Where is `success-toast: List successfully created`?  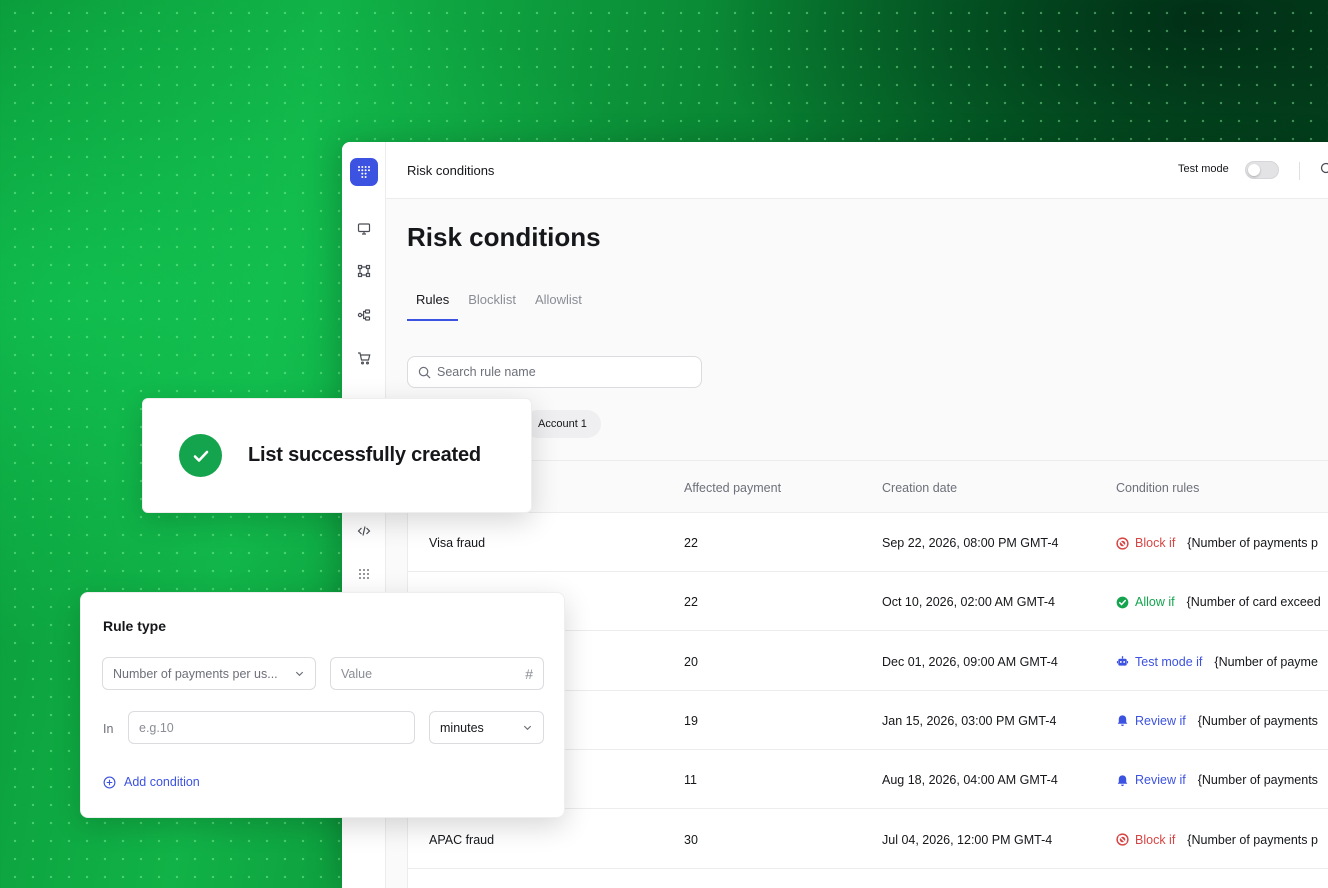
success-toast: List successfully created is located at coordinates (337, 455).